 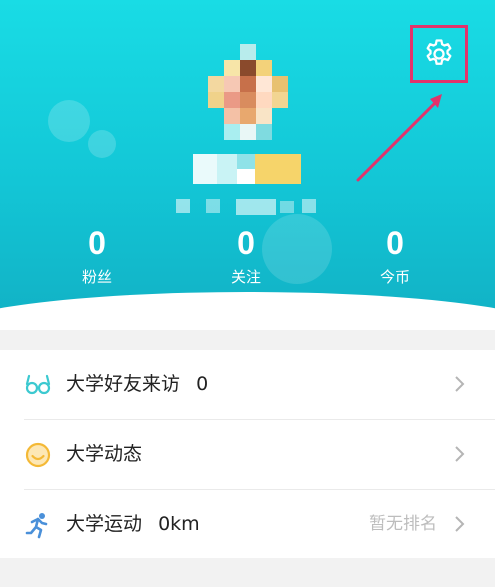 I want to click on menu-item-text: 大学好友来访 0, so click(x=137, y=384).